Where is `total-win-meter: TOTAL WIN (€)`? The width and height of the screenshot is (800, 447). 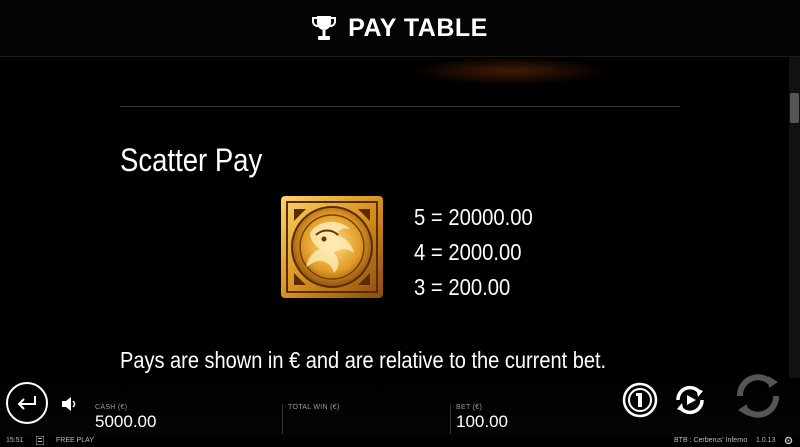
total-win-meter: TOTAL WIN (€) is located at coordinates (314, 408).